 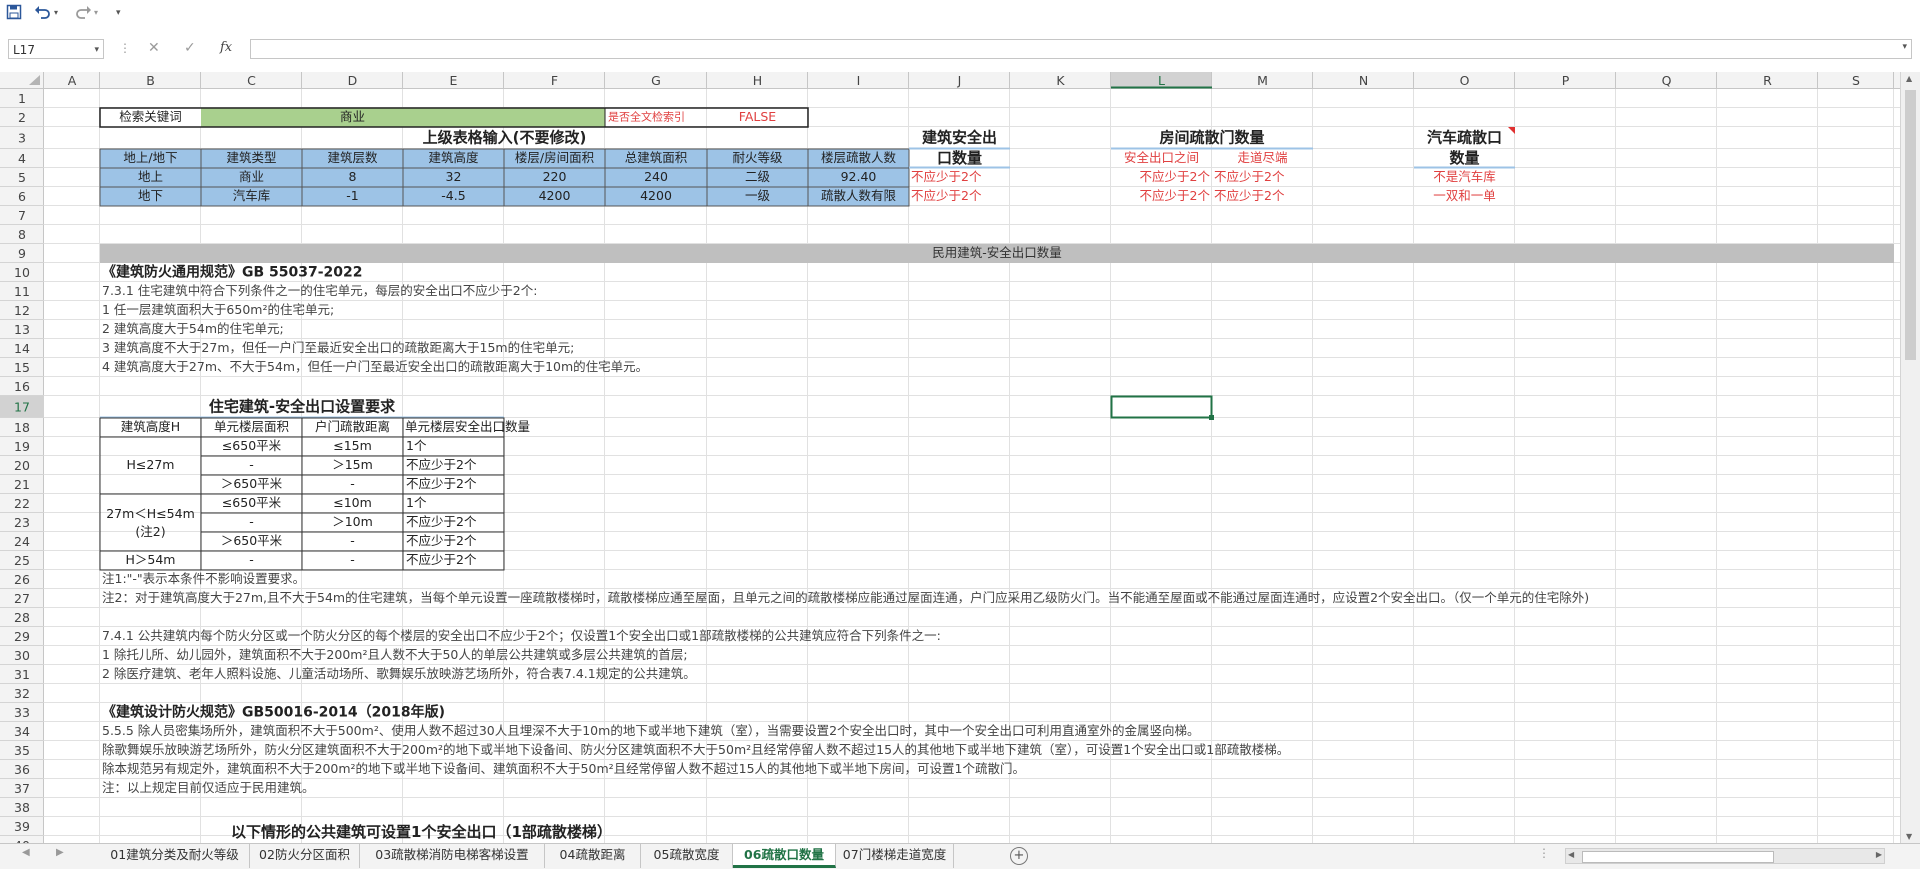 I want to click on sheet-tab: 04疏散距离, so click(x=593, y=856).